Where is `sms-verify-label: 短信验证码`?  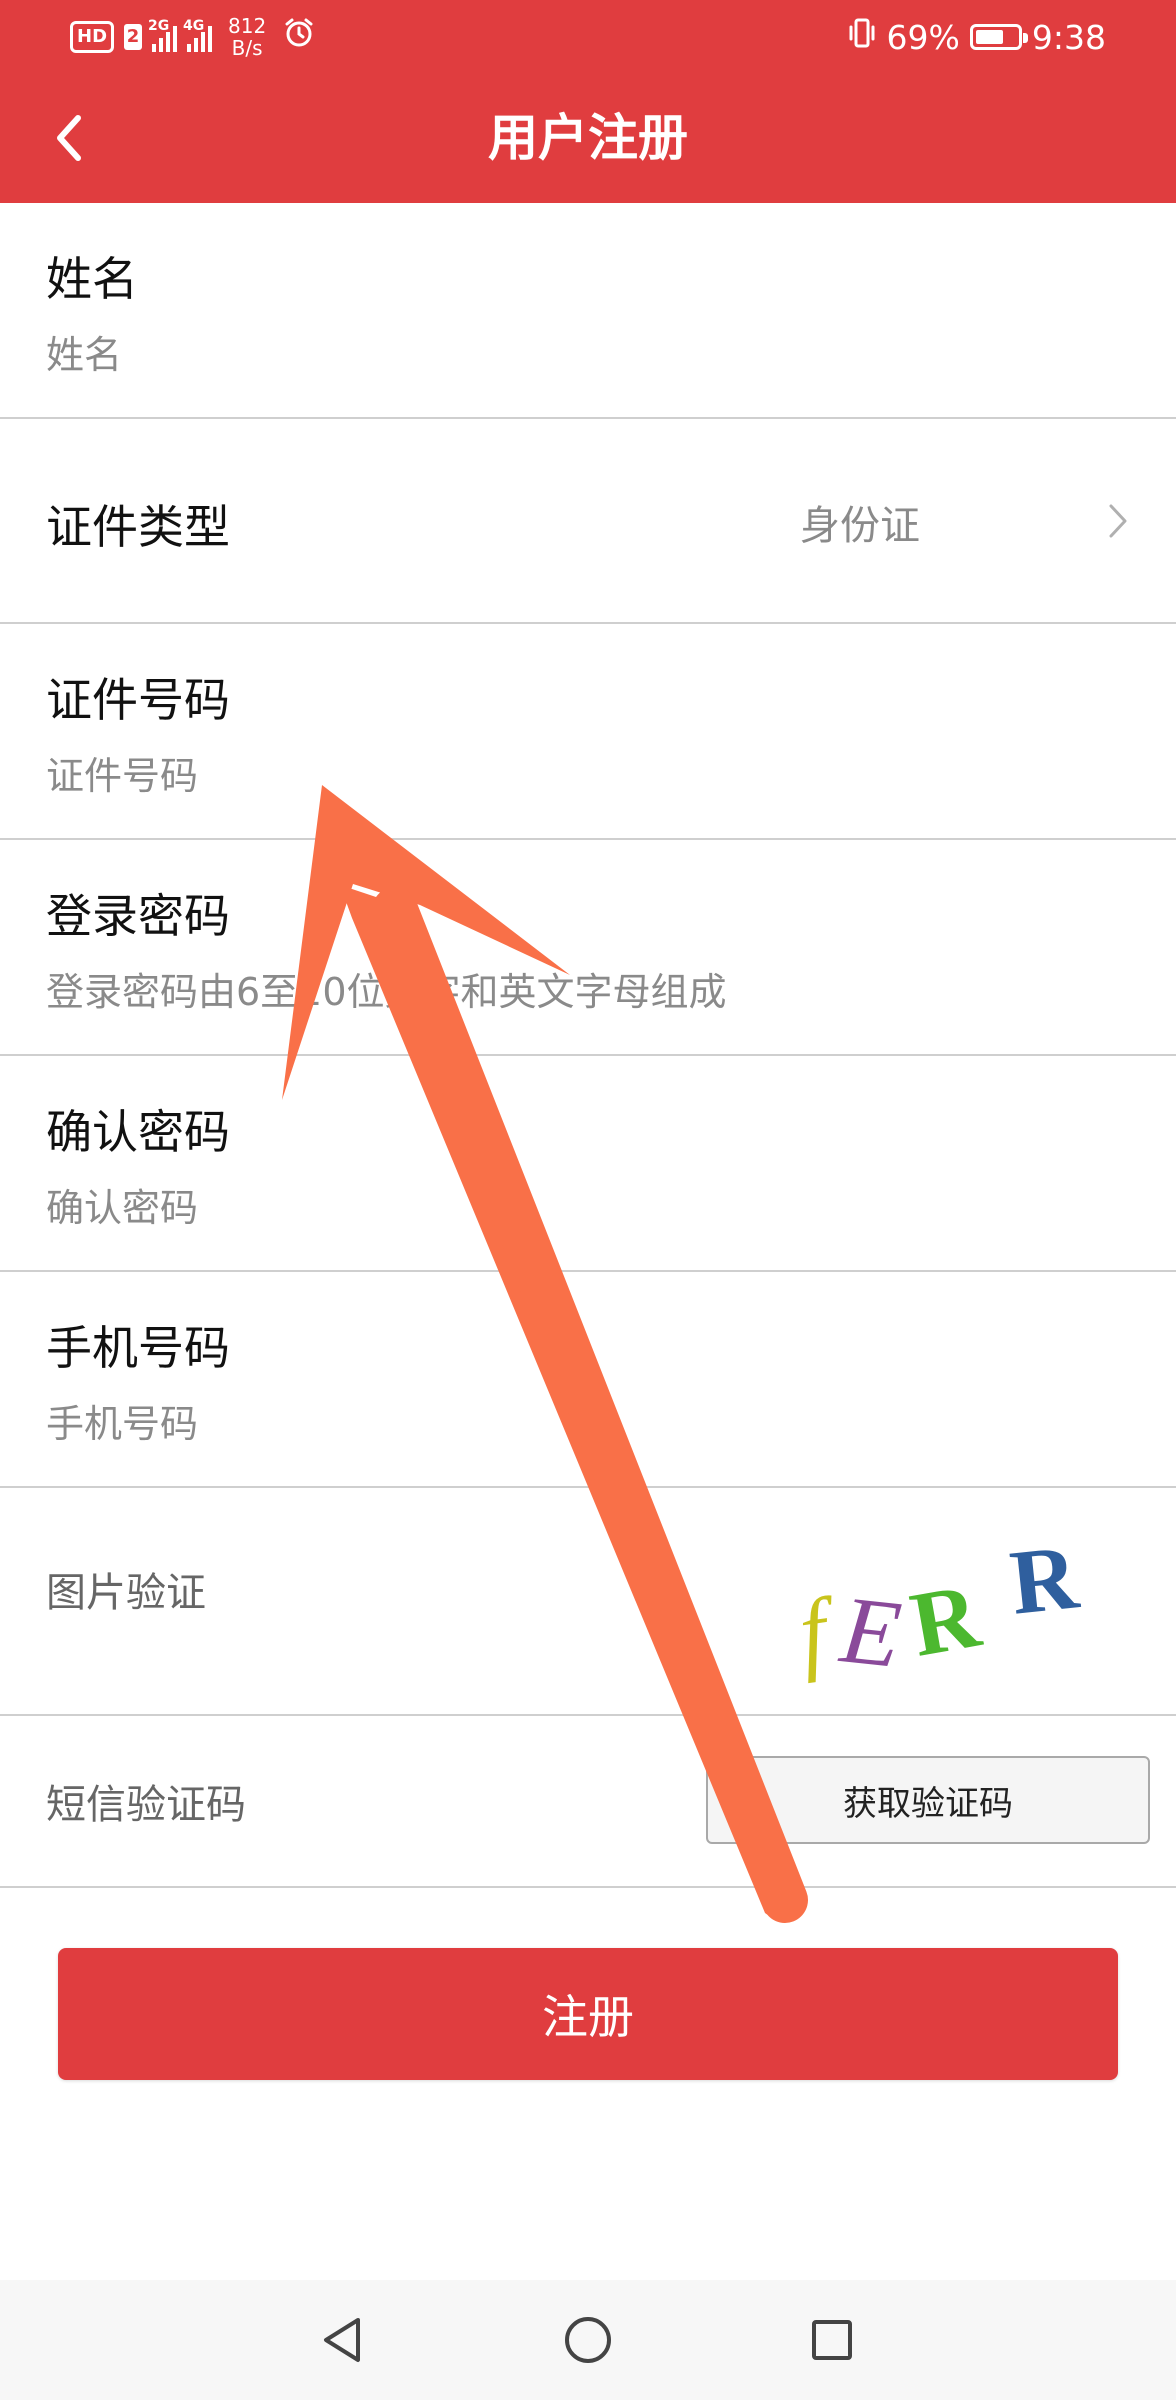
sms-verify-label: 短信验证码 is located at coordinates (146, 1805).